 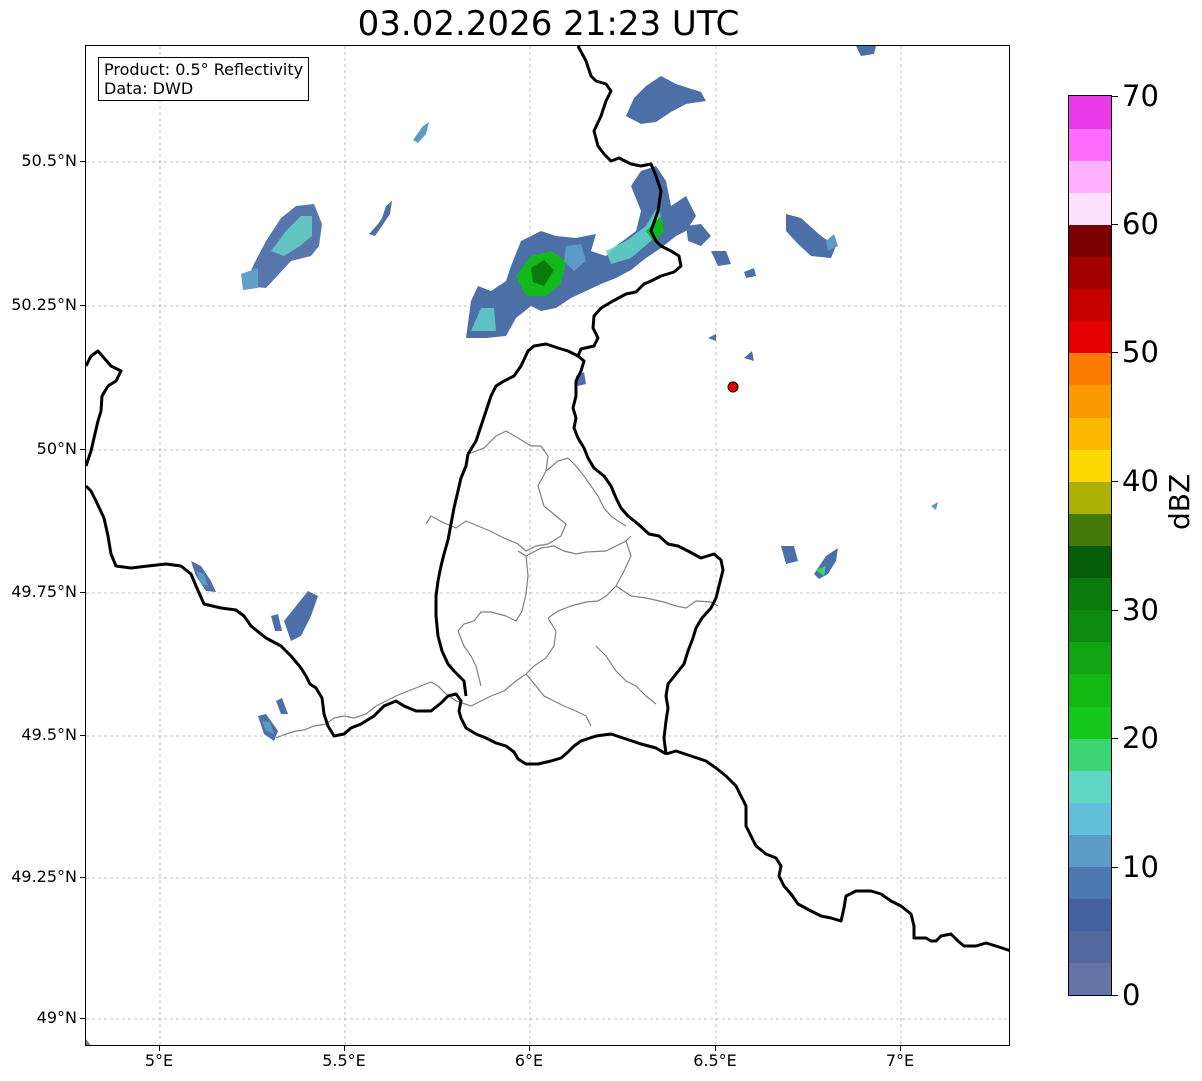 What do you see at coordinates (1131, 995) in the screenshot?
I see `colorbar-label-0: 0` at bounding box center [1131, 995].